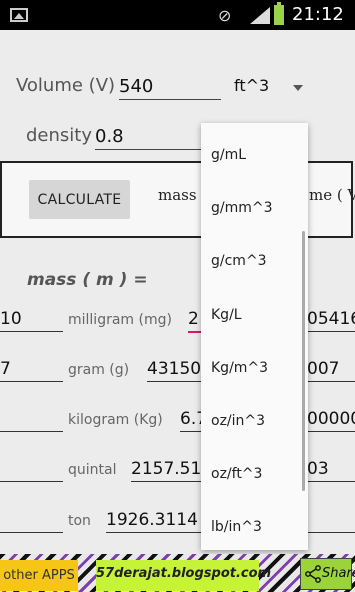 The width and height of the screenshot is (355, 592). Describe the element at coordinates (239, 261) in the screenshot. I see `dropdown-option: g/cm^3` at that location.